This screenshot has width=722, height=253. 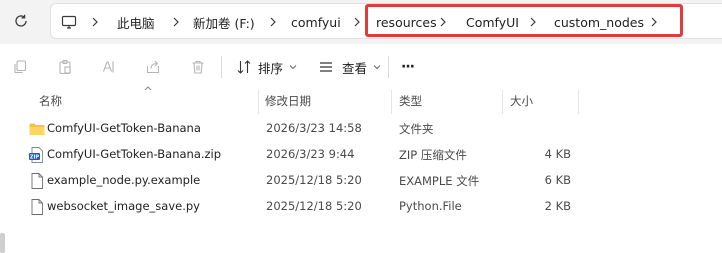 I want to click on file-name: example_node.py.example, so click(x=124, y=180).